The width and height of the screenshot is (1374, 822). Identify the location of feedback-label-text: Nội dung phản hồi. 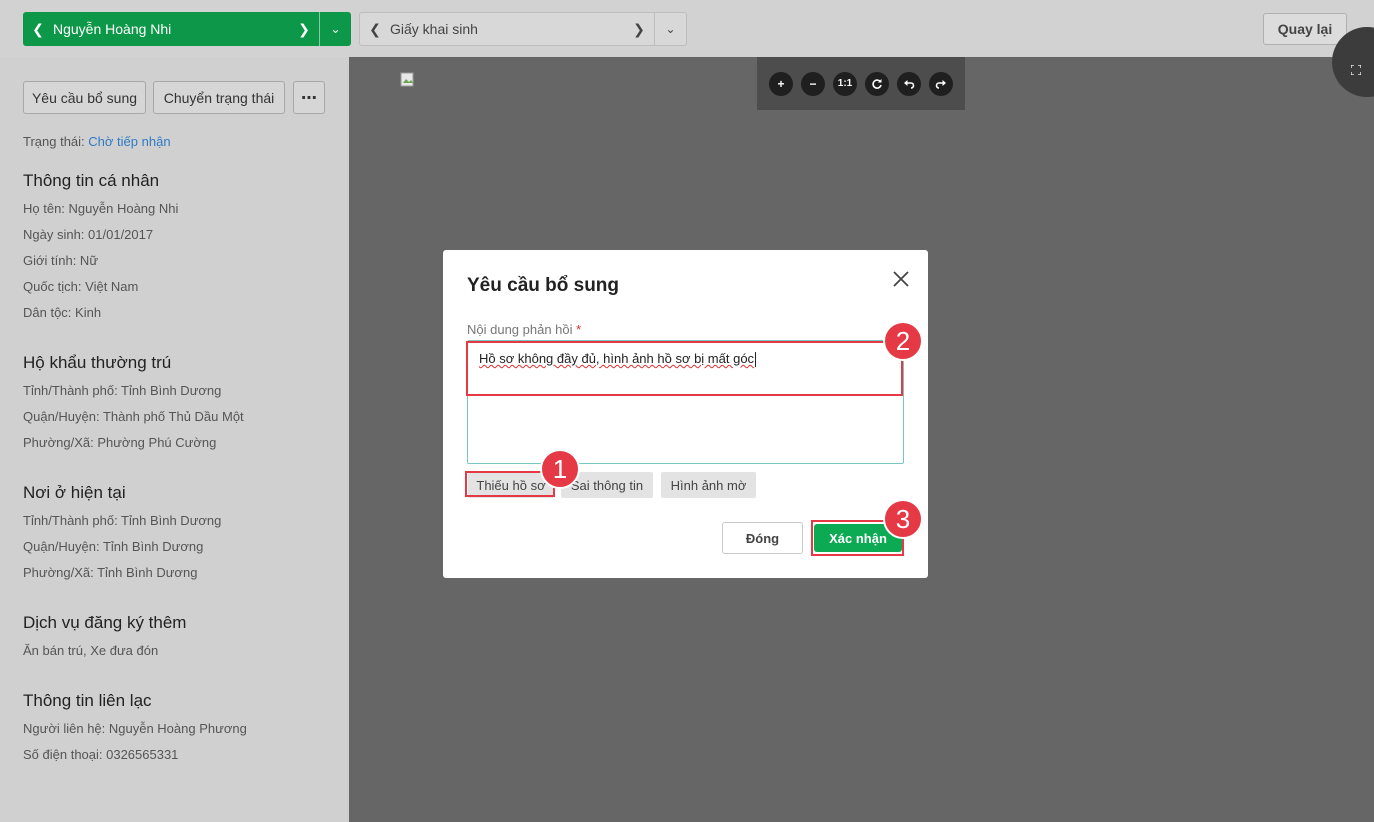
(520, 329).